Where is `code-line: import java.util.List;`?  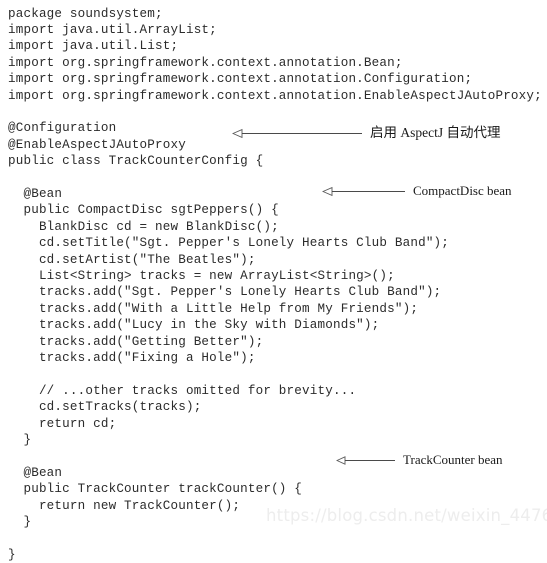 code-line: import java.util.List; is located at coordinates (93, 46).